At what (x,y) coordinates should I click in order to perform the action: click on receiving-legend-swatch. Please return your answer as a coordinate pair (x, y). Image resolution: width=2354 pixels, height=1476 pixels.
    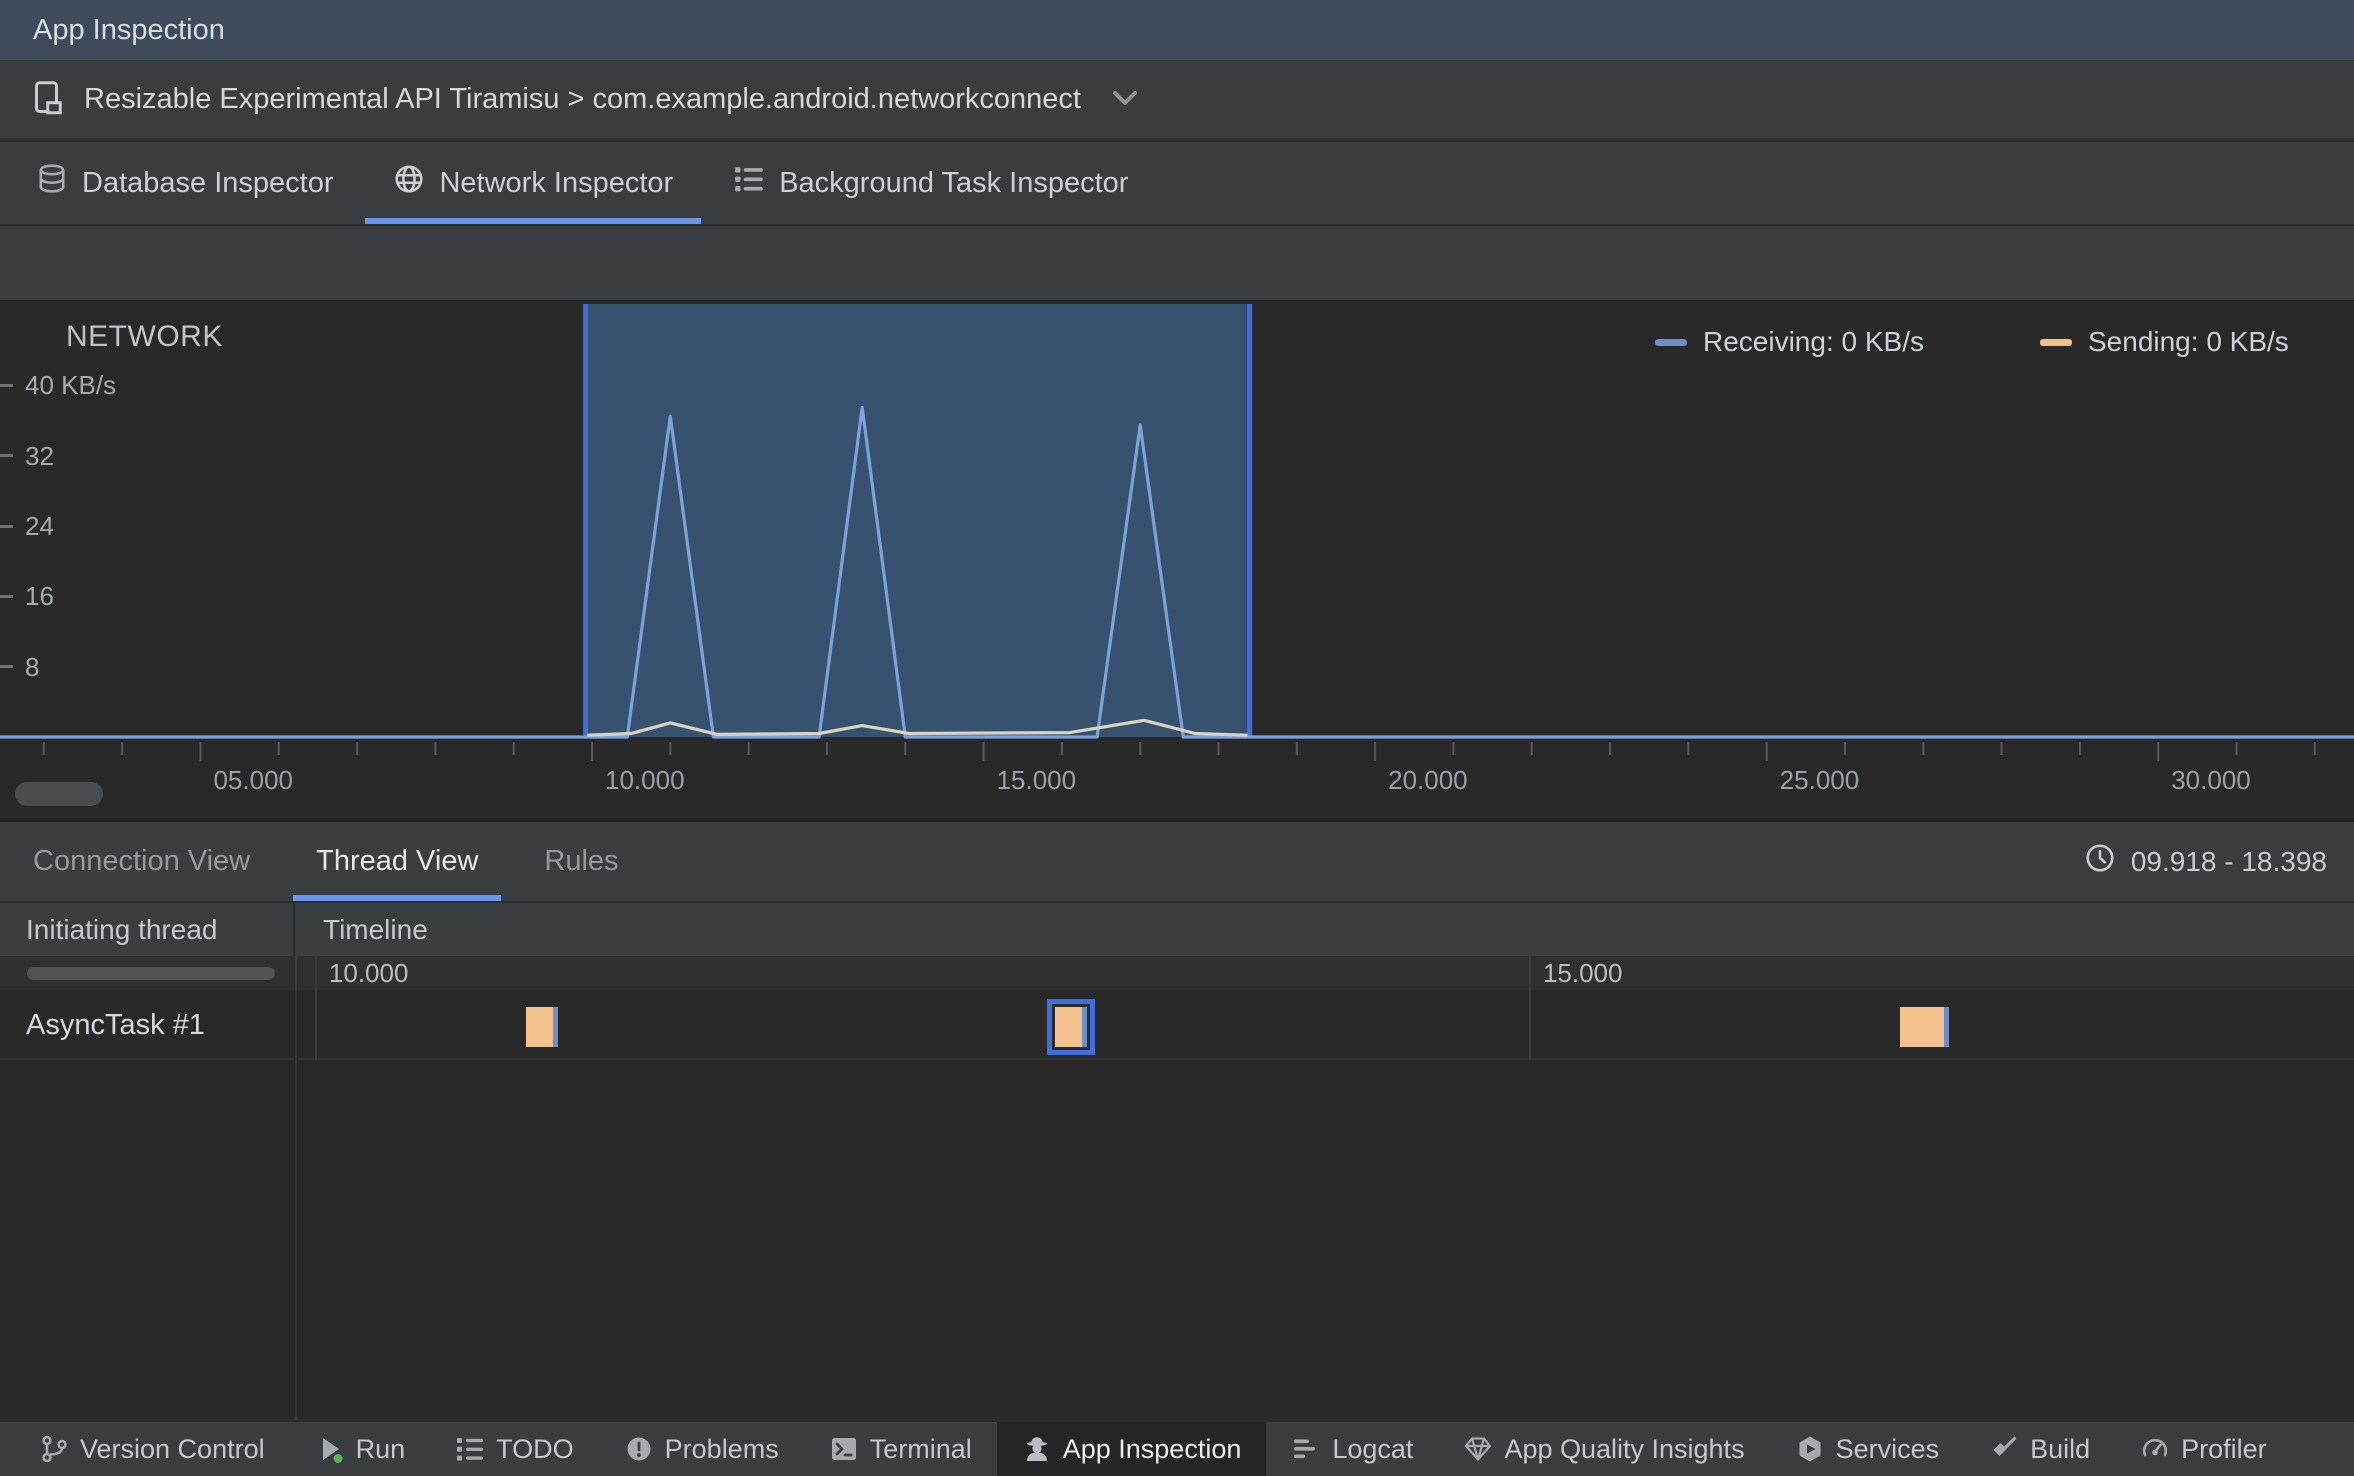
    Looking at the image, I should click on (1671, 342).